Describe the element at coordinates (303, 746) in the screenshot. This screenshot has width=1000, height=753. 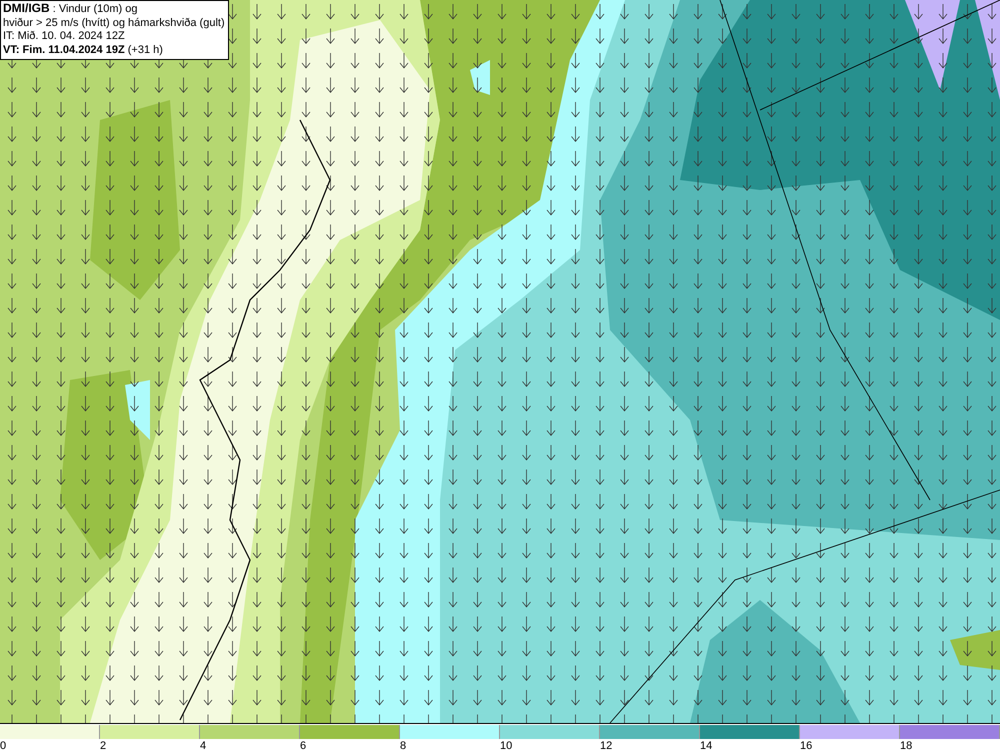
I see `legend-label: 6` at that location.